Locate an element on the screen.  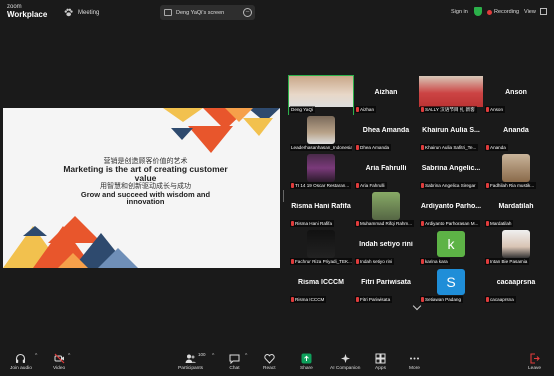
participant-tile: cacaaprsna cacaaprsna is located at coordinates (516, 285).